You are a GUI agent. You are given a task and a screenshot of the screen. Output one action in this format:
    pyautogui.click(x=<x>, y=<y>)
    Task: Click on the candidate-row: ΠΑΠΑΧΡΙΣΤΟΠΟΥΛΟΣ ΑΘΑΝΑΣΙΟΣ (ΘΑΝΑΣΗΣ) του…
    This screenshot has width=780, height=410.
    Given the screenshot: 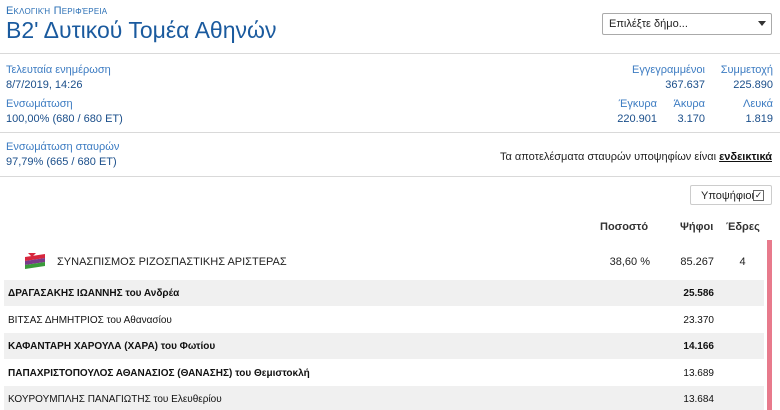 What is the action you would take?
    pyautogui.click(x=384, y=373)
    